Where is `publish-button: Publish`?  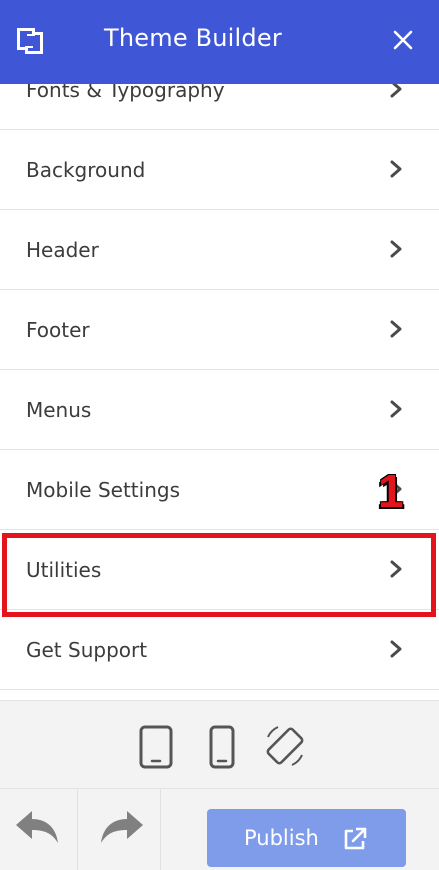
publish-button: Publish is located at coordinates (306, 838).